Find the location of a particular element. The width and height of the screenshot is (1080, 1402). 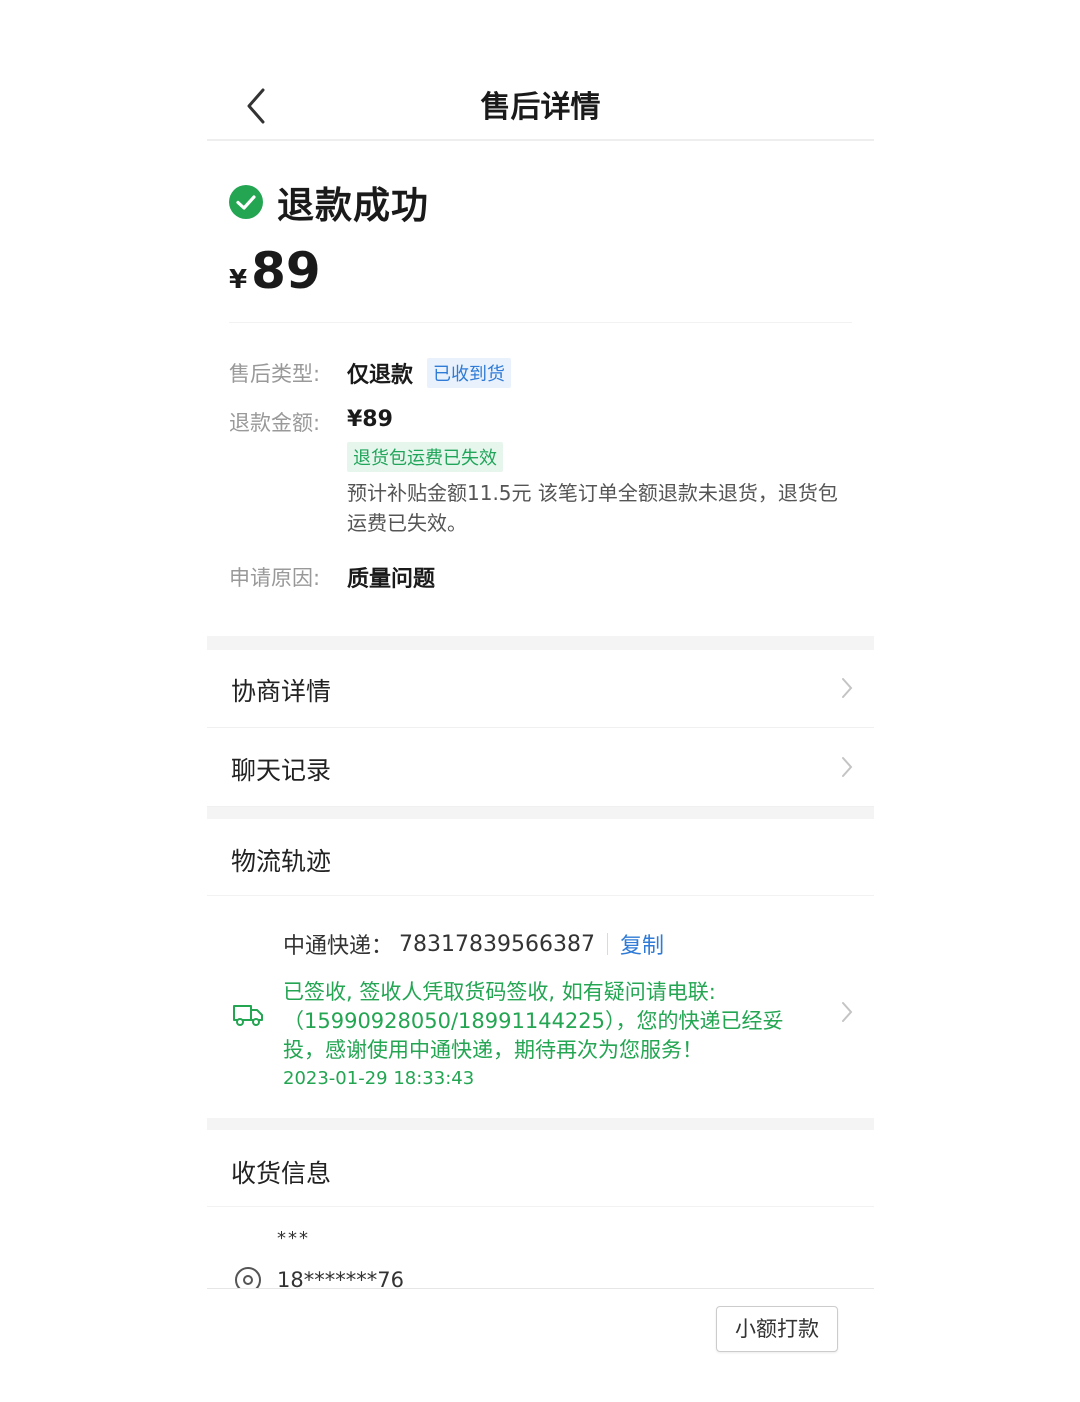

small-payment-button: 小额打款 is located at coordinates (777, 1329).